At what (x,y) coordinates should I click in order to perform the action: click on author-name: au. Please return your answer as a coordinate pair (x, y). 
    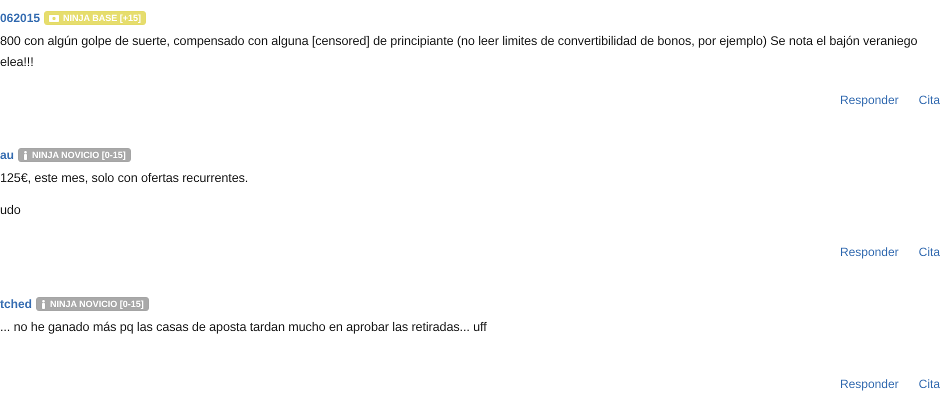
    Looking at the image, I should click on (7, 155).